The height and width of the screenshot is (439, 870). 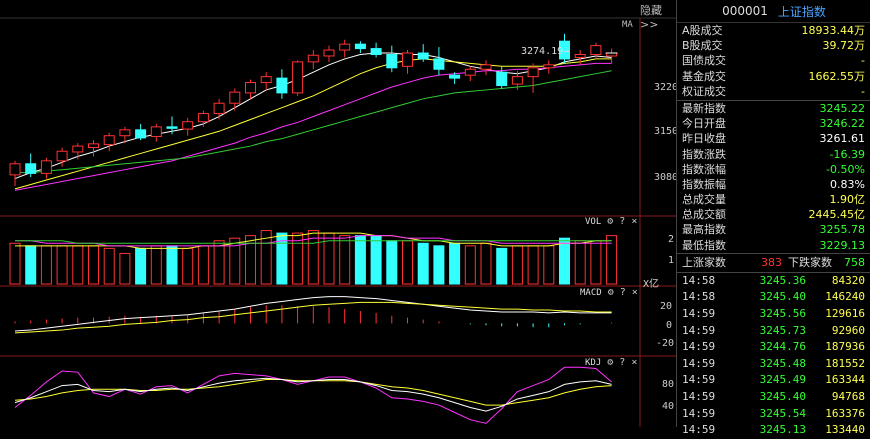 I want to click on tick-row: 14:59 3245.54 163376, so click(x=773, y=414).